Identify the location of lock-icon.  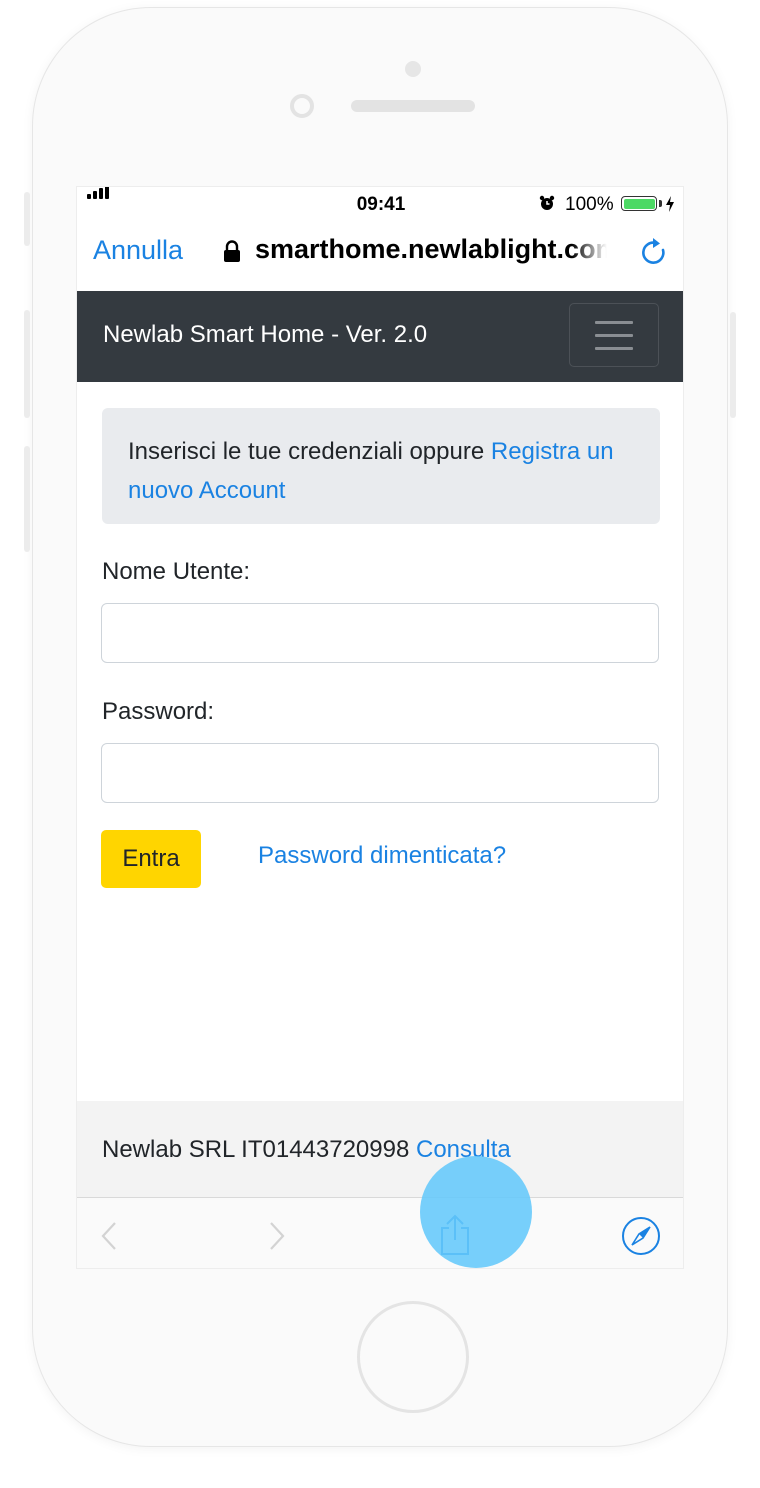
(232, 251).